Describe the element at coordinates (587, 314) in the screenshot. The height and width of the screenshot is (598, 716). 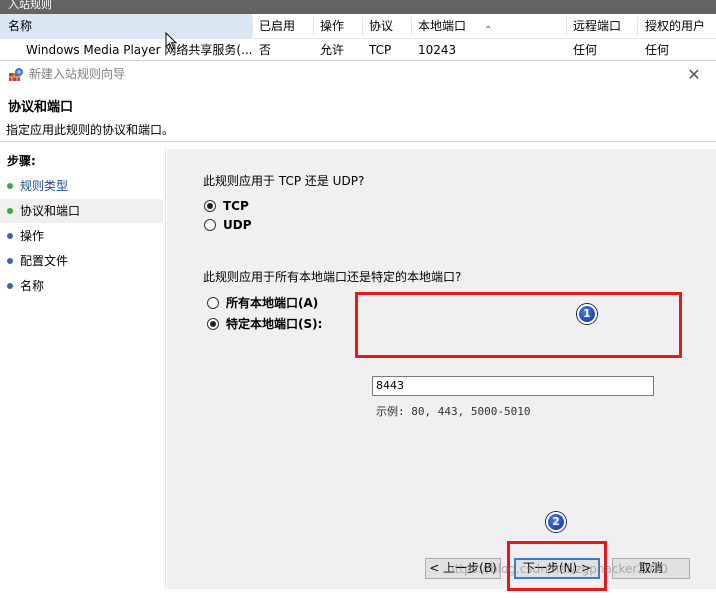
I see `badge-1-icon: 1` at that location.